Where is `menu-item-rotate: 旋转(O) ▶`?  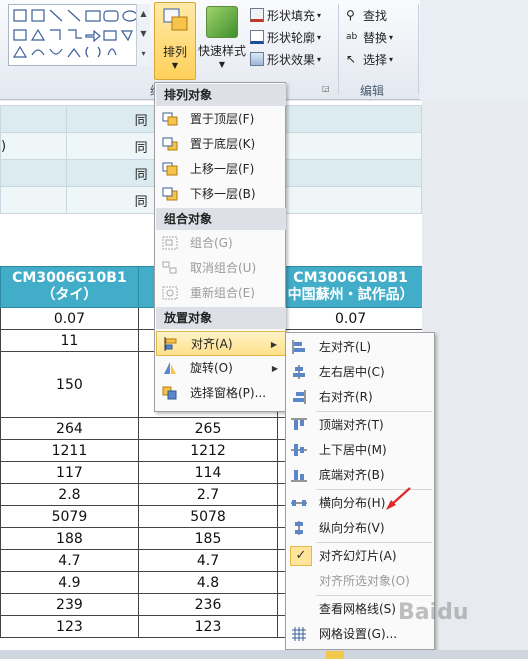
menu-item-rotate: 旋转(O) ▶ is located at coordinates (221, 368).